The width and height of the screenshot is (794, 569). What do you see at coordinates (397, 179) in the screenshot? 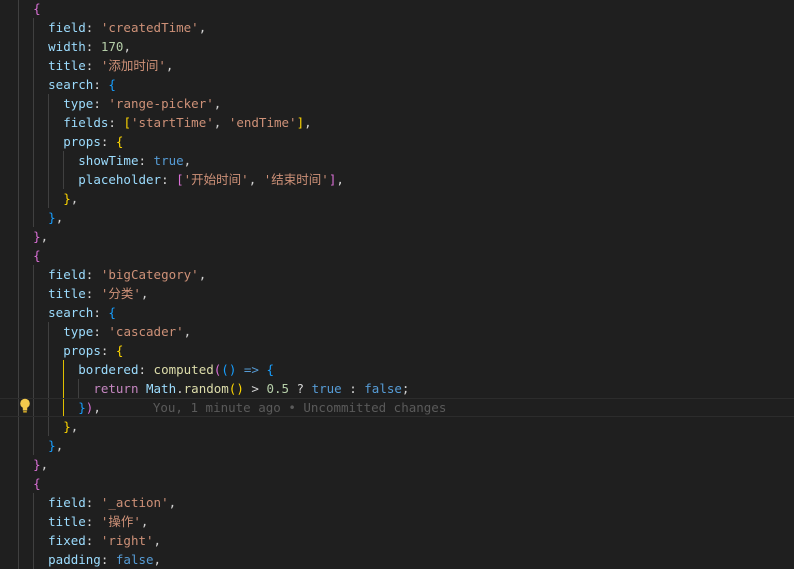
I see `code-line: placeholder: ['开始时间', '结束时间'],` at bounding box center [397, 179].